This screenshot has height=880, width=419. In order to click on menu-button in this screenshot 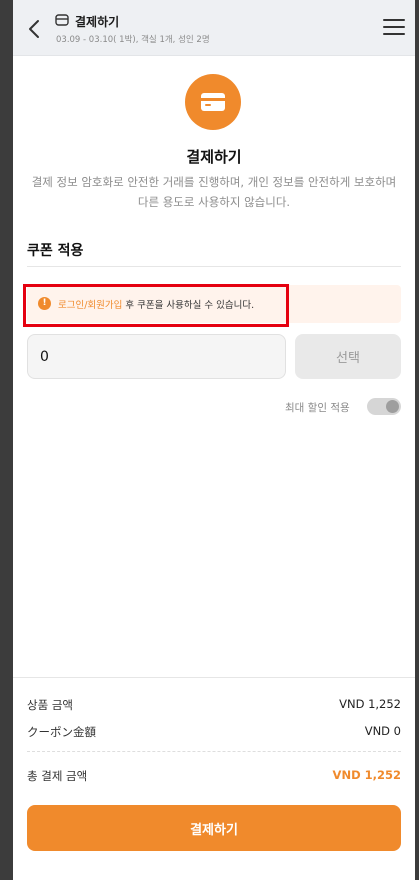, I will do `click(394, 28)`.